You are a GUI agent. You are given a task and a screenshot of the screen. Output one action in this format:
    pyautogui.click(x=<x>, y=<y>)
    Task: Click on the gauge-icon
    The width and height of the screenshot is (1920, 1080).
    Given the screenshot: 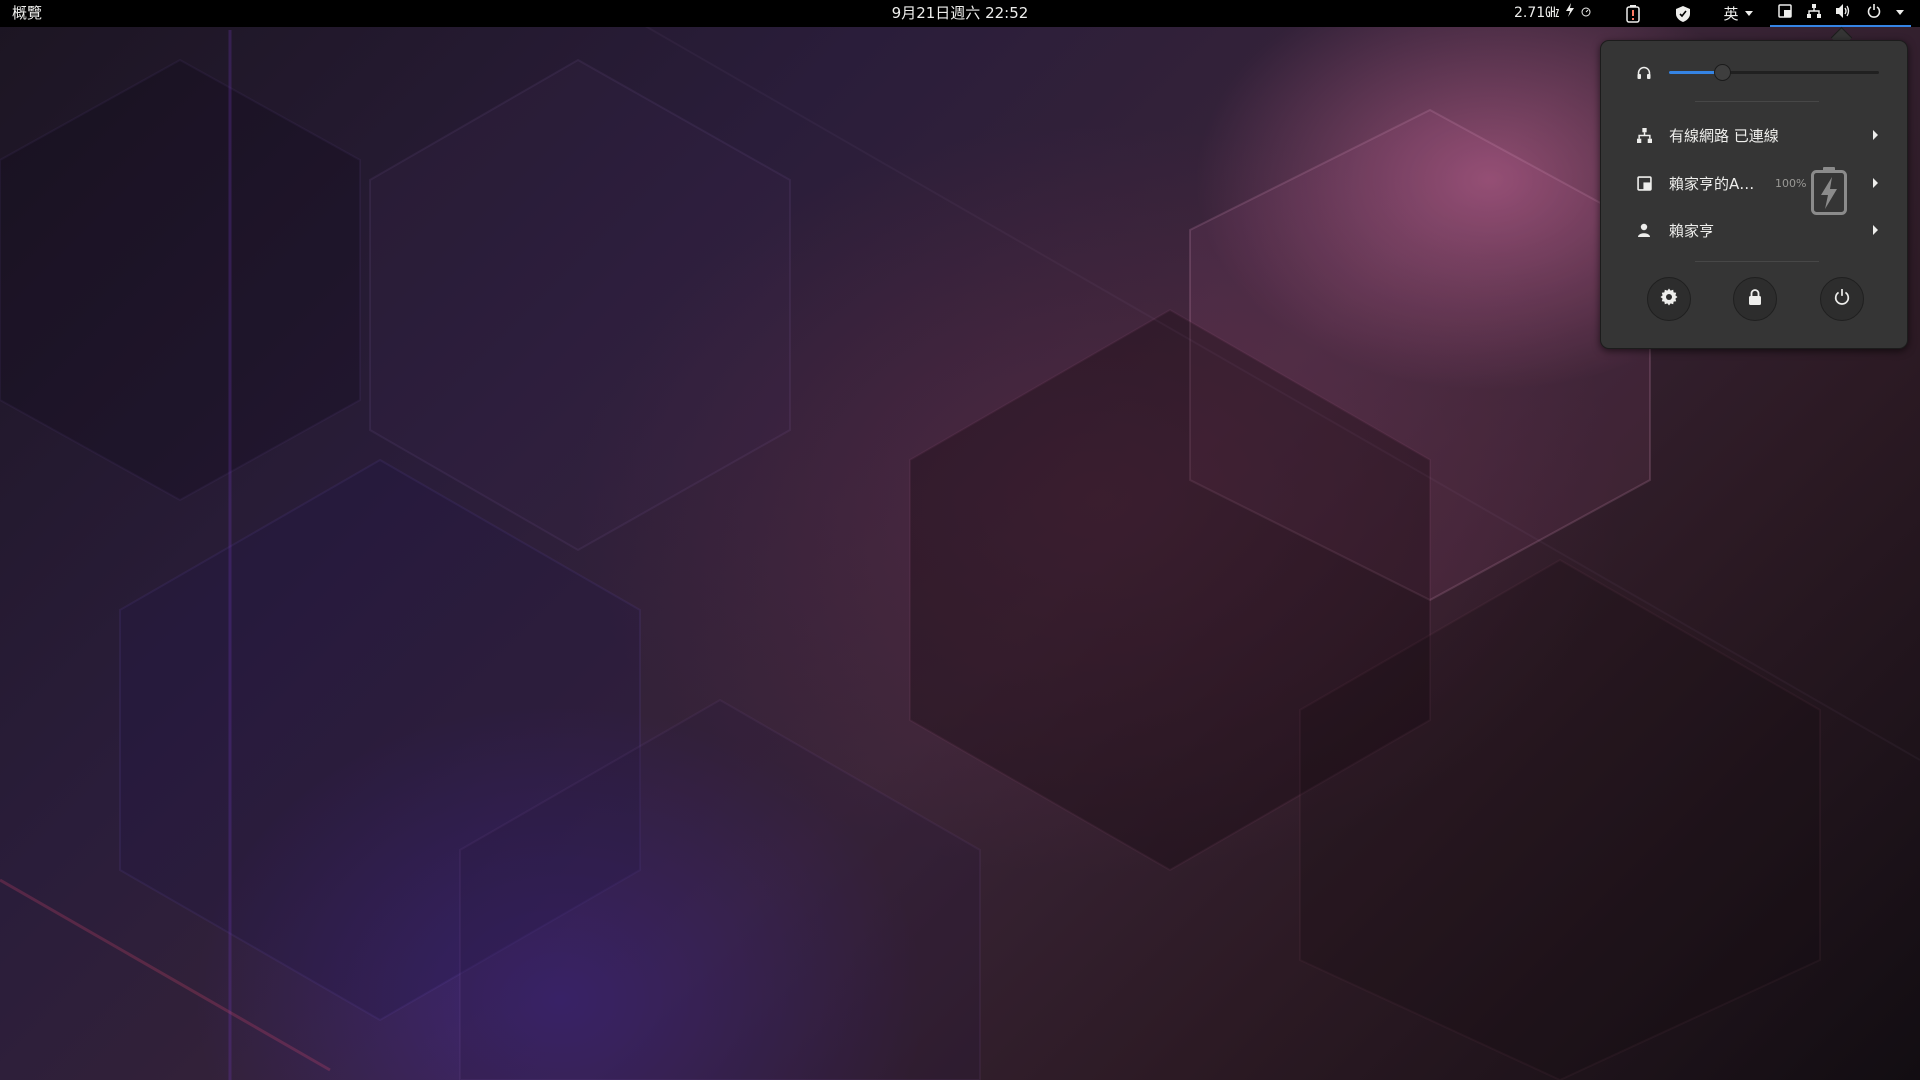 What is the action you would take?
    pyautogui.click(x=1586, y=13)
    